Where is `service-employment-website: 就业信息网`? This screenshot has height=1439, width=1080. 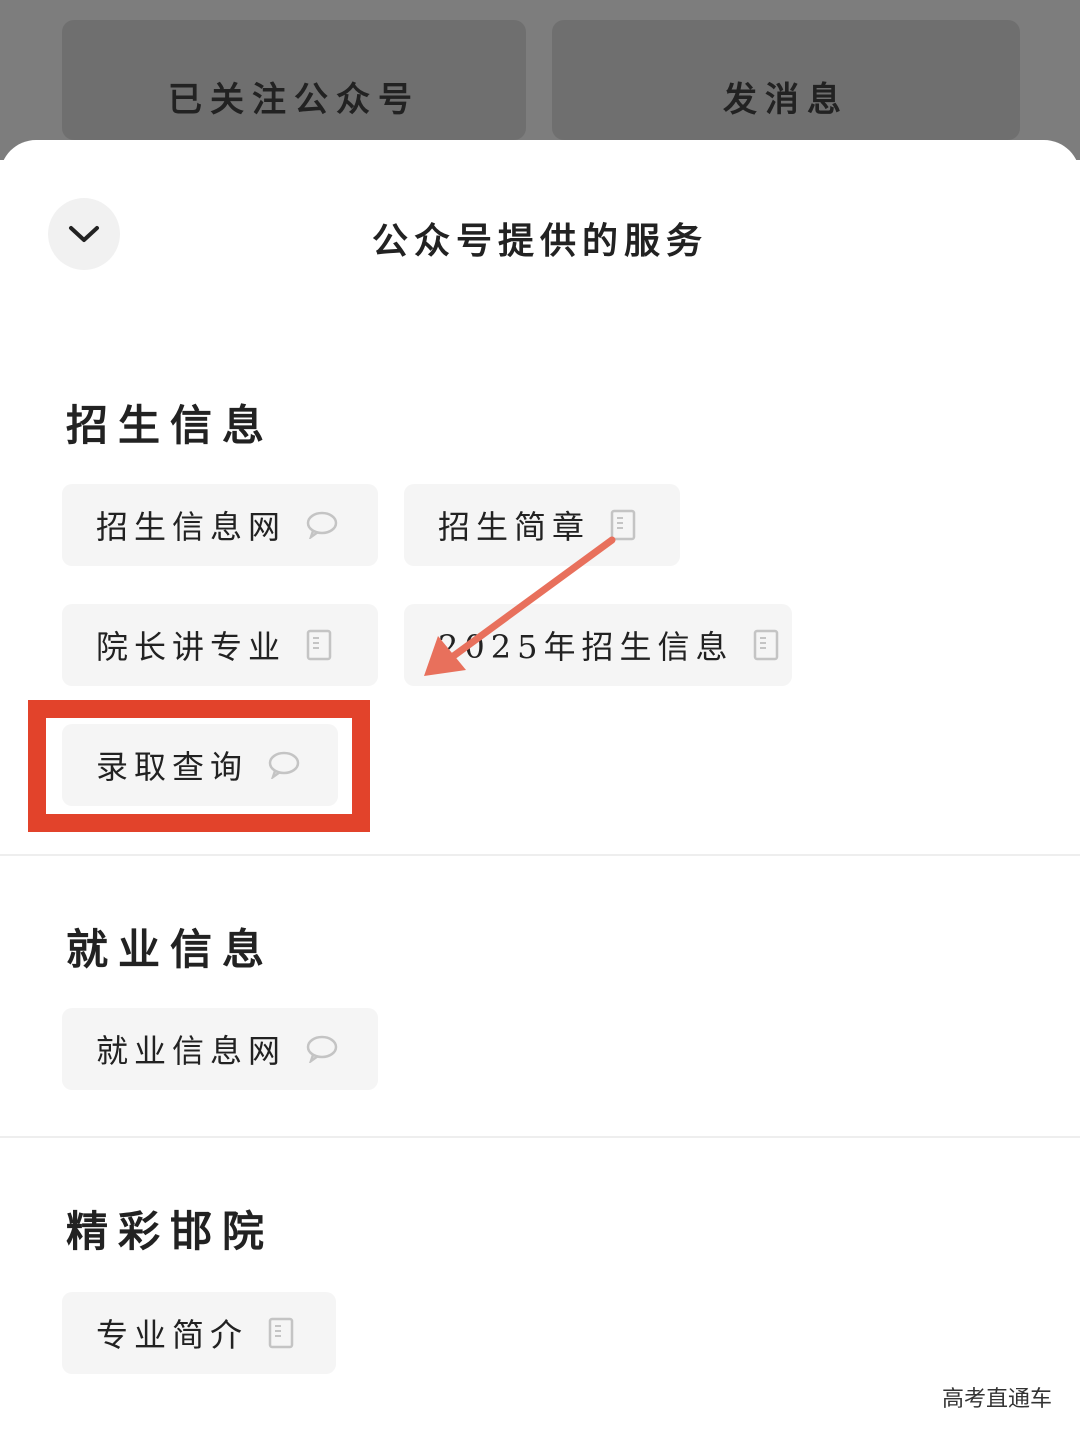
service-employment-website: 就业信息网 is located at coordinates (220, 1049).